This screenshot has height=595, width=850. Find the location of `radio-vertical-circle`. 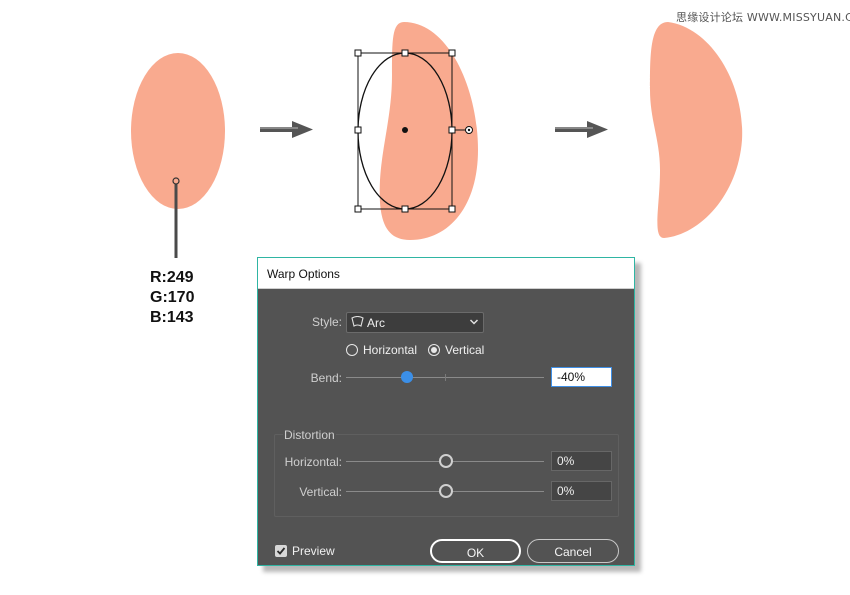

radio-vertical-circle is located at coordinates (434, 350).